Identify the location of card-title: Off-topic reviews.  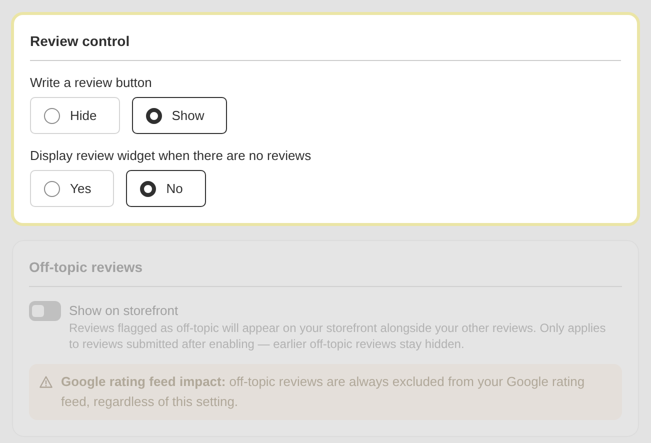
(86, 267).